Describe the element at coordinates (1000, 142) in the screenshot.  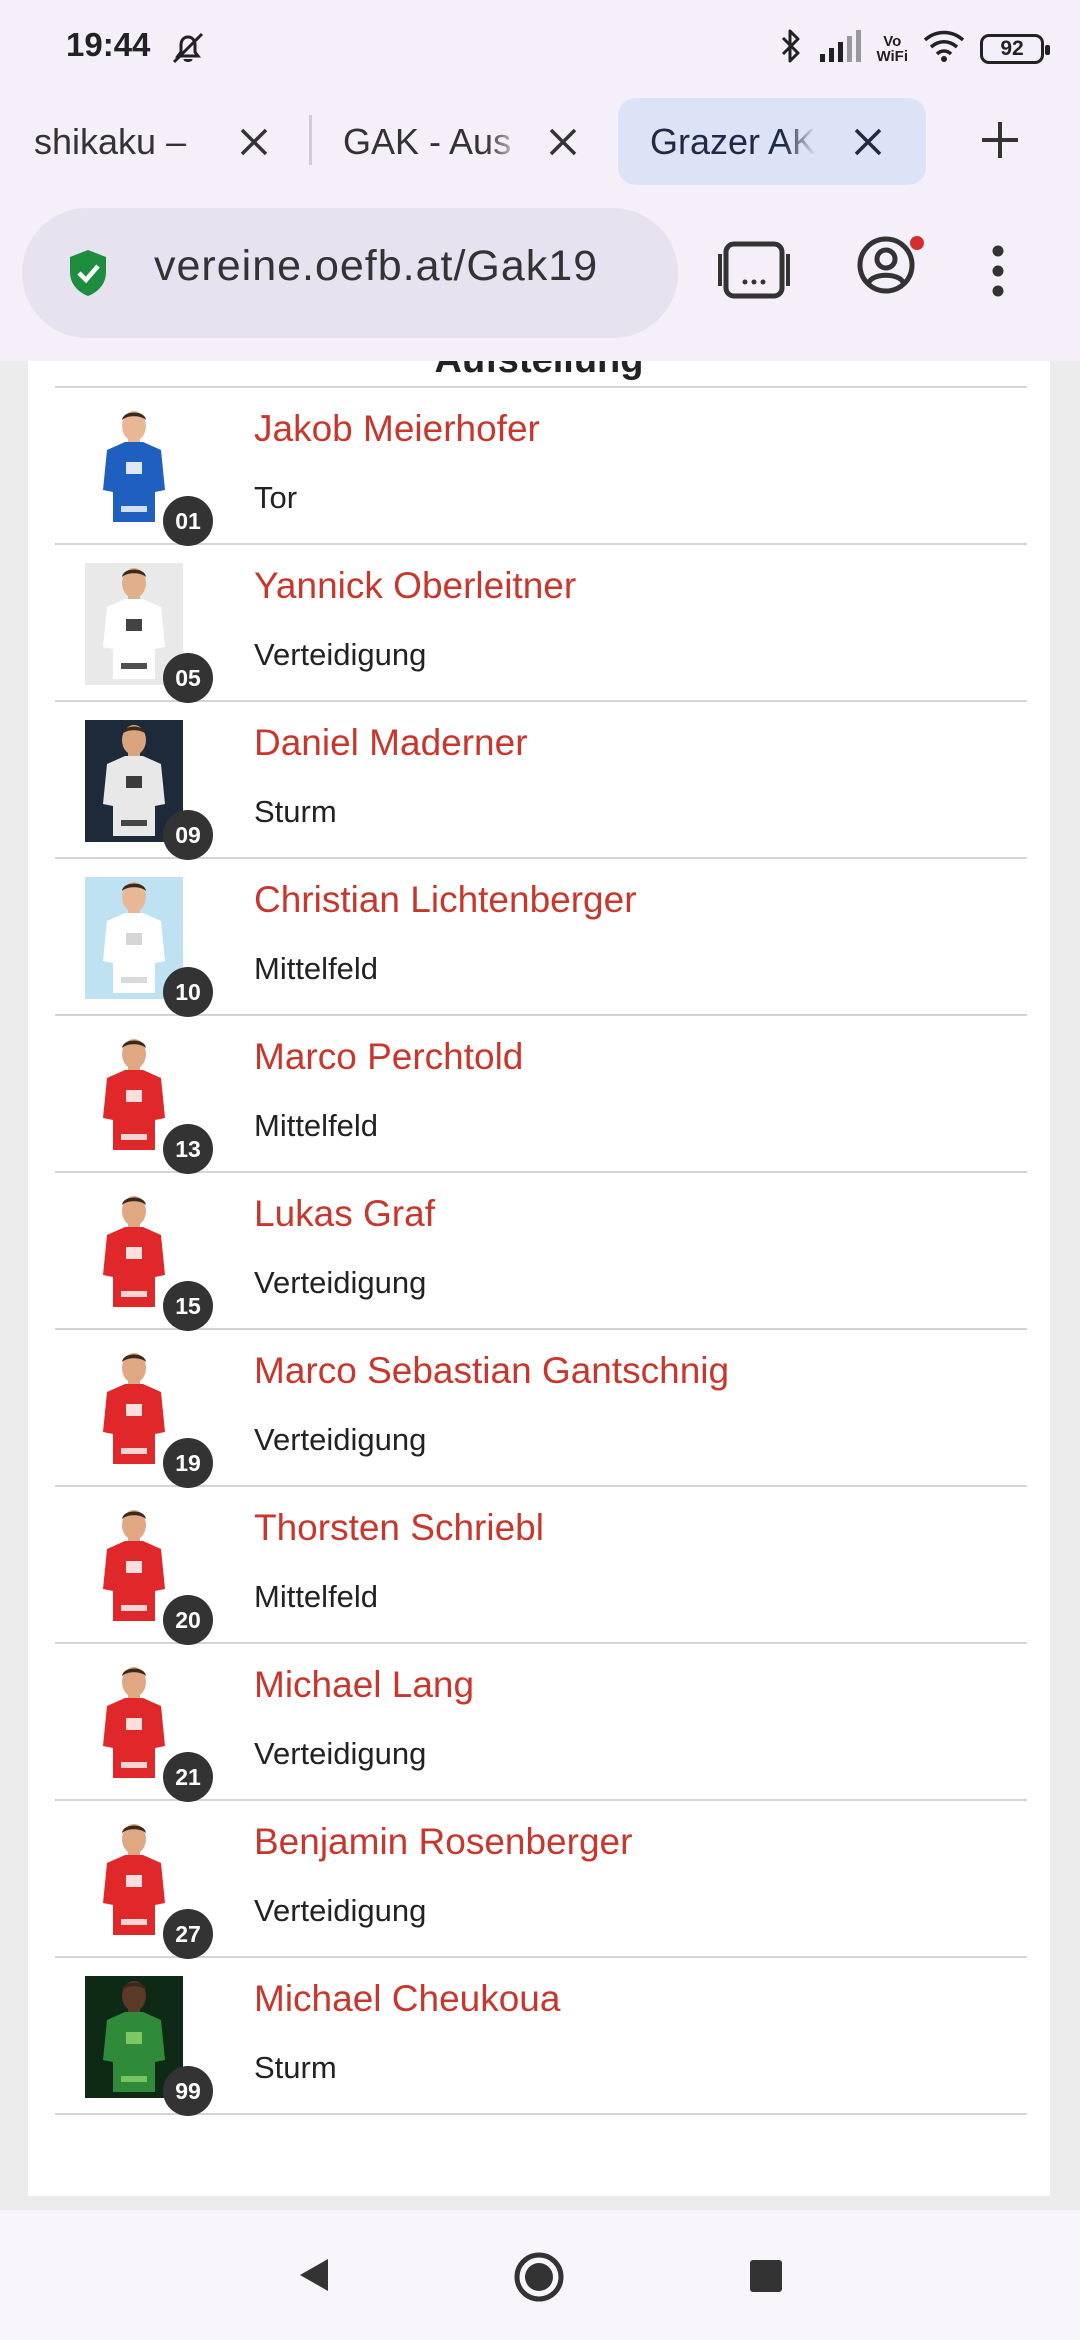
I see `new-tab-plus-icon` at that location.